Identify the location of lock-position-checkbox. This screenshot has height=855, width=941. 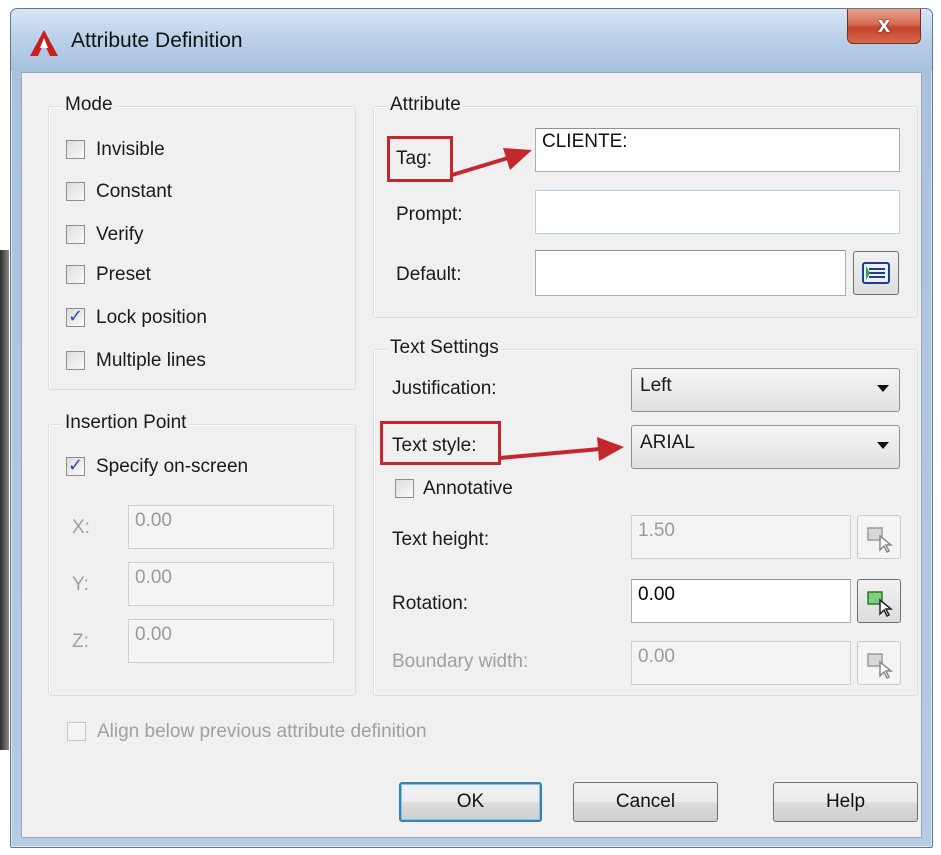
(75, 316).